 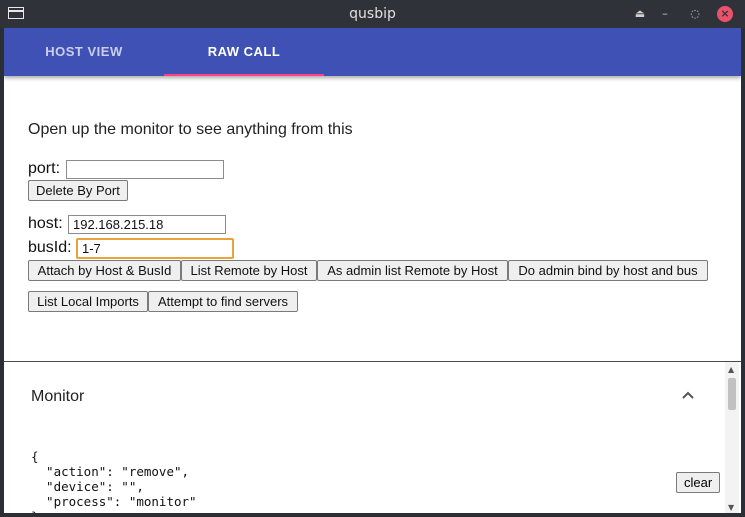 What do you see at coordinates (147, 224) in the screenshot?
I see `host-input` at bounding box center [147, 224].